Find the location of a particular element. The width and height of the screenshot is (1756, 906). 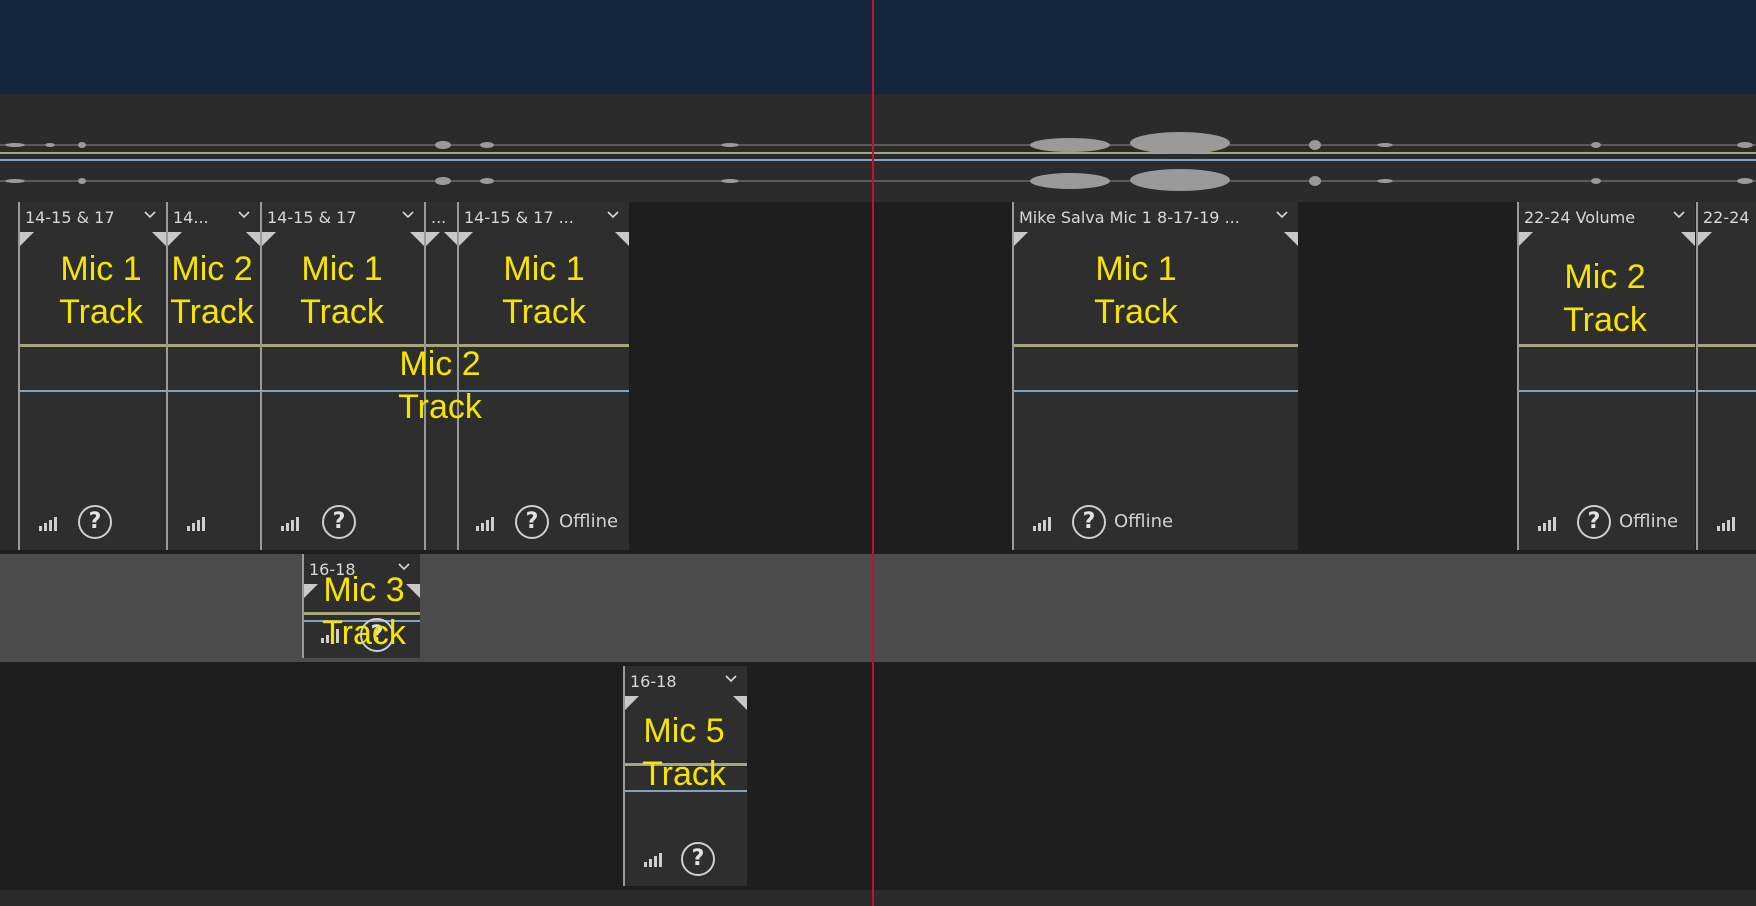

timeline-scrollbar is located at coordinates (878, 898).